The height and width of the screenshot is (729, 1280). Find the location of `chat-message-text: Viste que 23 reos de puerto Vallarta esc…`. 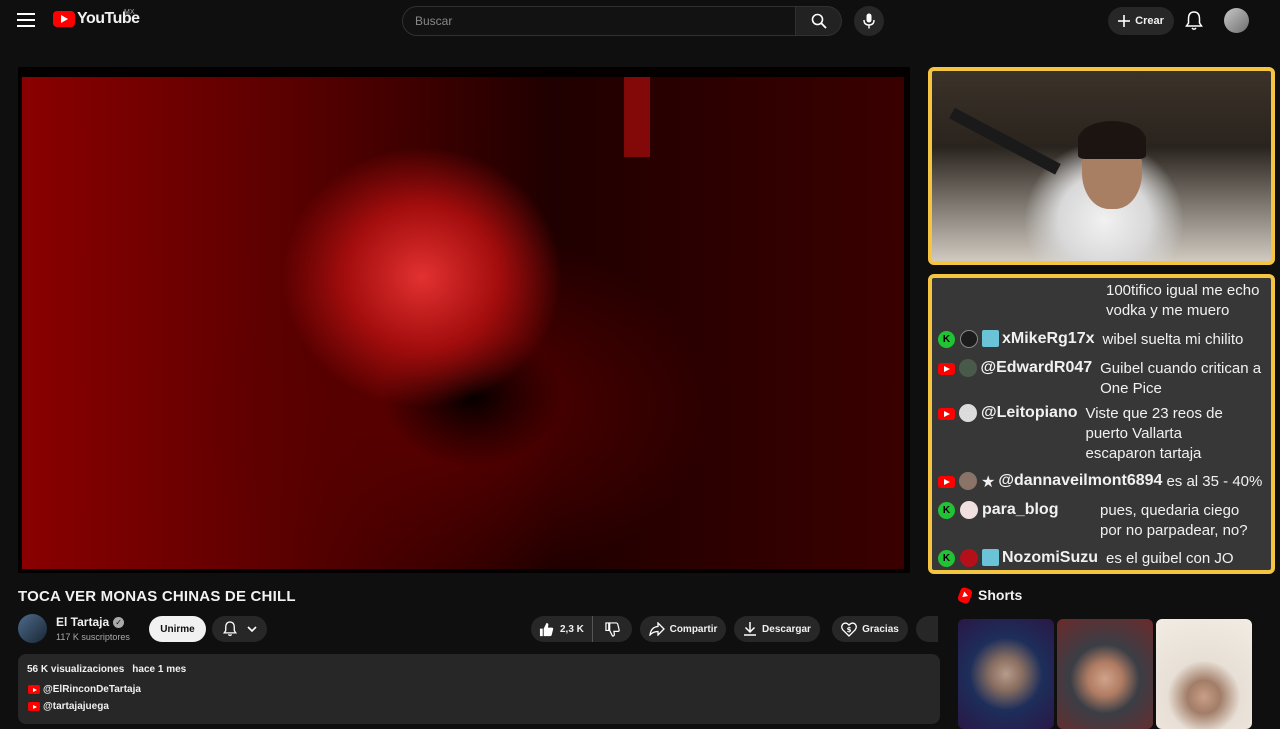

chat-message-text: Viste que 23 reos de puerto Vallarta esc… is located at coordinates (1154, 433).